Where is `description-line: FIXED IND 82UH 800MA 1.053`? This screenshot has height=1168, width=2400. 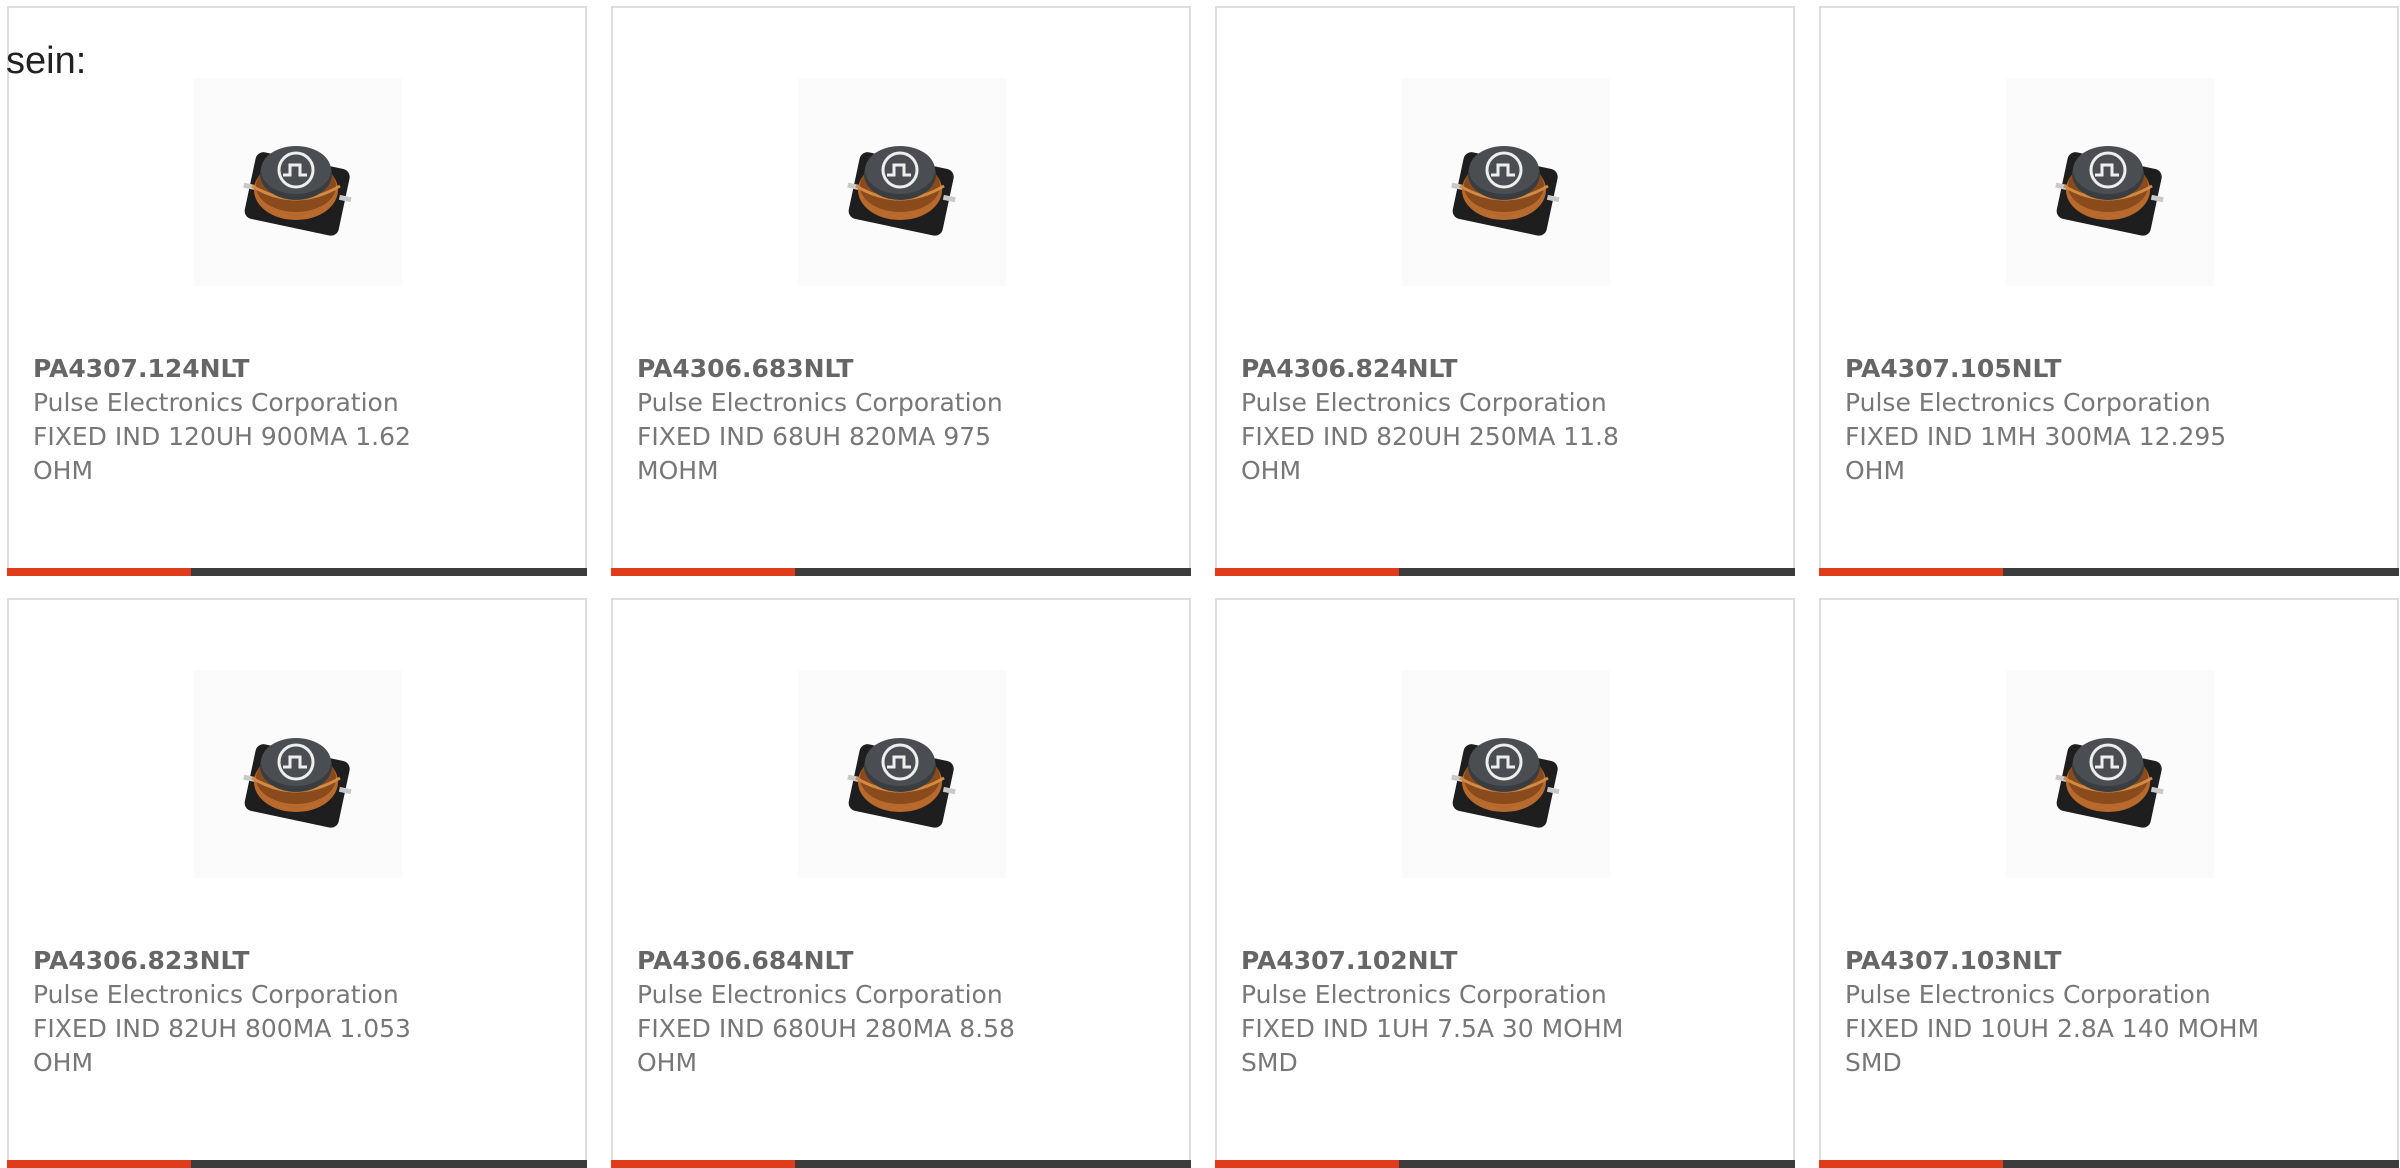
description-line: FIXED IND 82UH 800MA 1.053 is located at coordinates (222, 1028).